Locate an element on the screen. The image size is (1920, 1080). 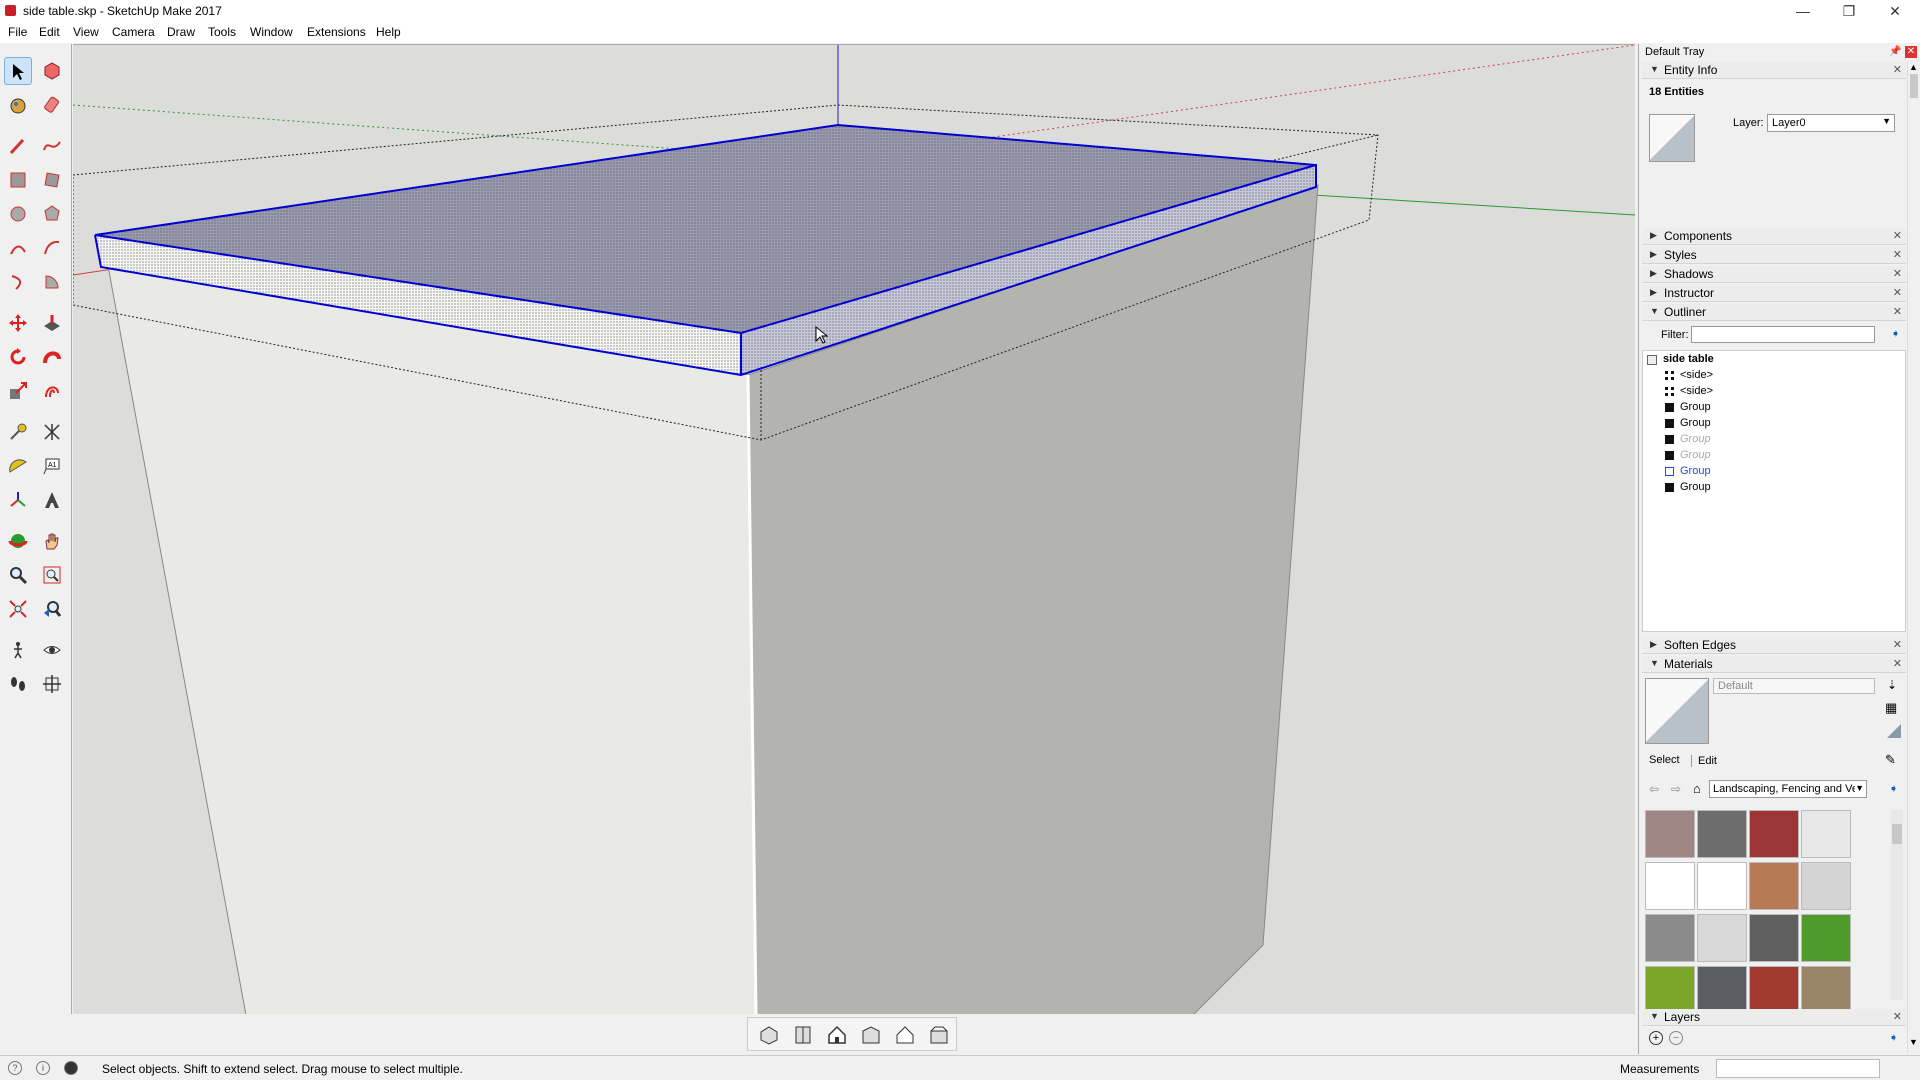
material-pane-icon: ▦ is located at coordinates (1891, 708).